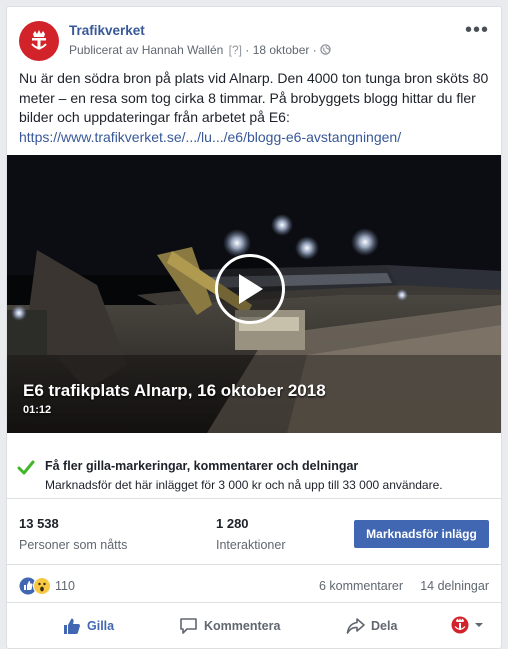 The height and width of the screenshot is (649, 508). What do you see at coordinates (42, 586) in the screenshot?
I see `wow-reaction-icon` at bounding box center [42, 586].